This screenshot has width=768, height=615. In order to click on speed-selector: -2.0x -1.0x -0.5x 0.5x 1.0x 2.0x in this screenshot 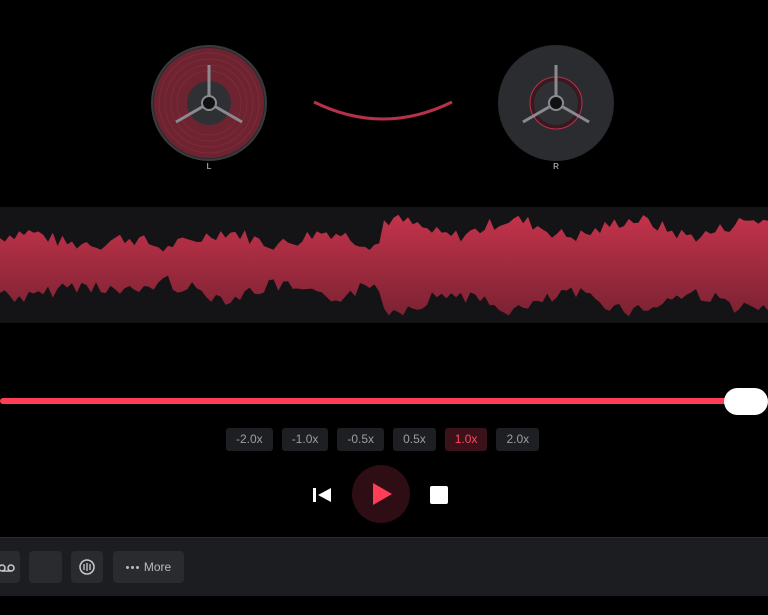, I will do `click(383, 439)`.